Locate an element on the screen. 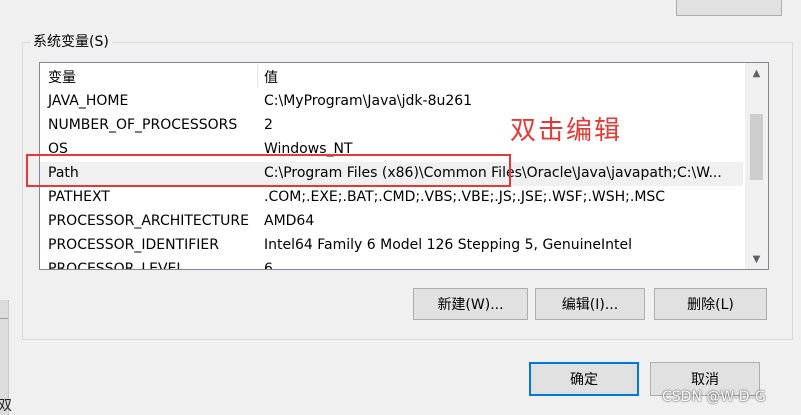  table-row: JAVA_HOME C:\MyProgram\Java\jdk-8u261 is located at coordinates (391, 102).